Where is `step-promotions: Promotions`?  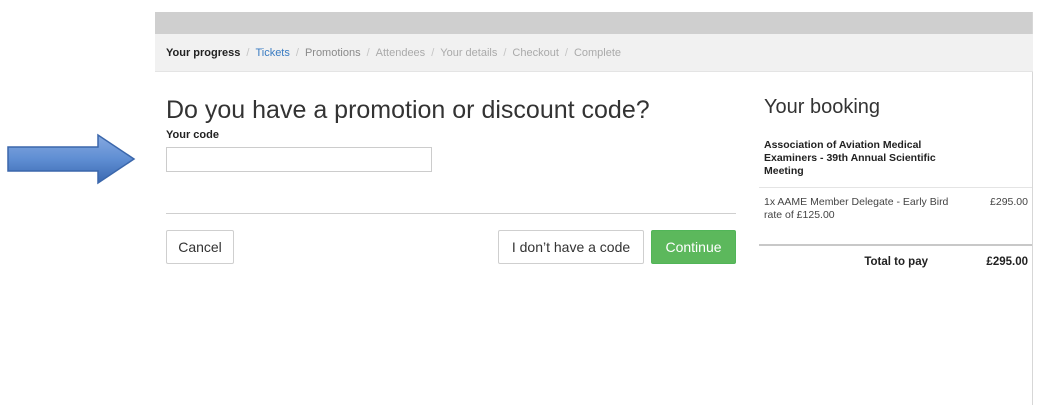 step-promotions: Promotions is located at coordinates (332, 53).